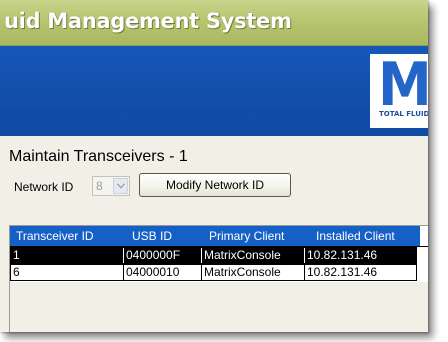 The height and width of the screenshot is (342, 448). What do you see at coordinates (215, 185) in the screenshot?
I see `modify-network-id-button: Modify Network ID` at bounding box center [215, 185].